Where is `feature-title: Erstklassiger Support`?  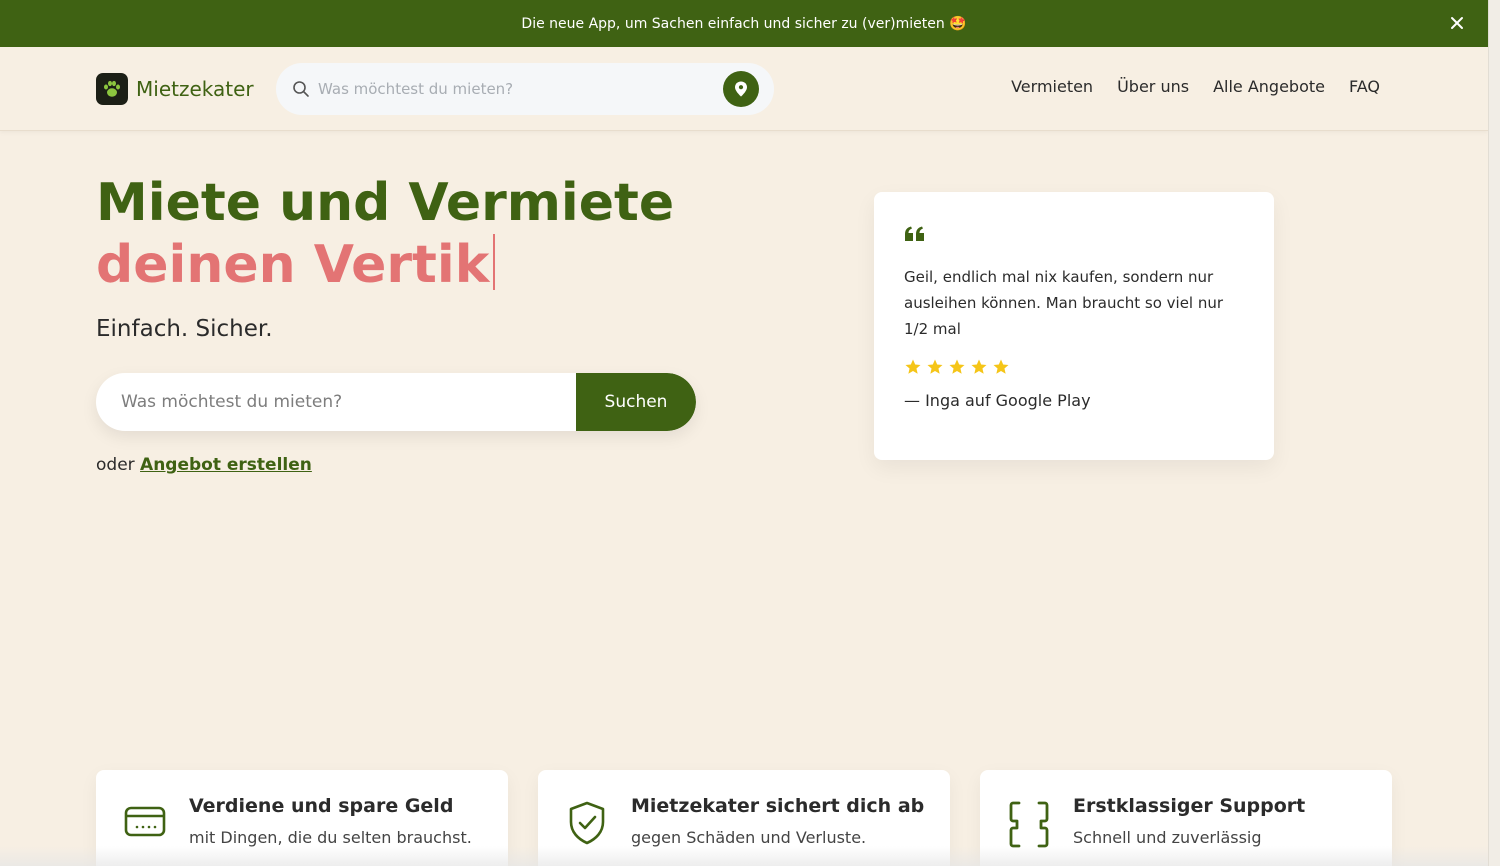 feature-title: Erstklassiger Support is located at coordinates (1189, 806).